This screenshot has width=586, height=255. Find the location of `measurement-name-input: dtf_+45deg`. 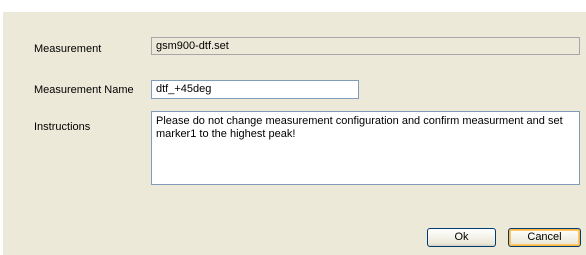

measurement-name-input: dtf_+45deg is located at coordinates (255, 89).